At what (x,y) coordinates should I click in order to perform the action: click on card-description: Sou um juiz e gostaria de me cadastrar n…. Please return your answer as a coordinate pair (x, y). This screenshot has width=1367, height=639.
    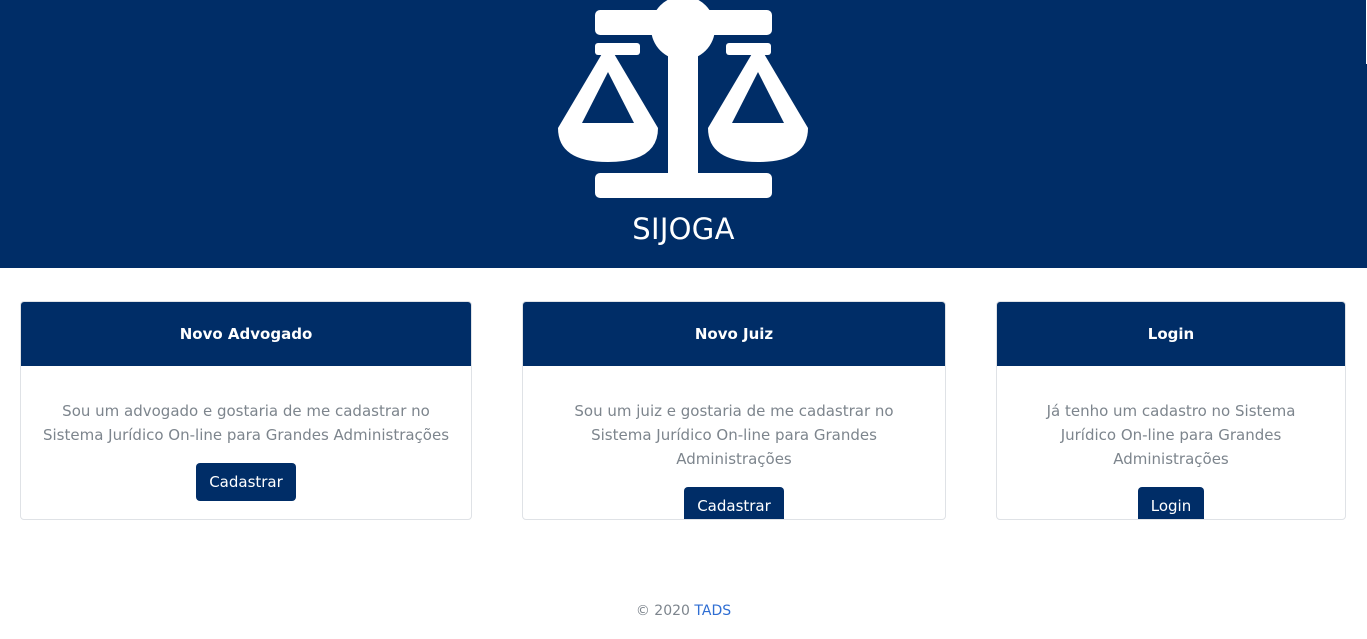
    Looking at the image, I should click on (734, 435).